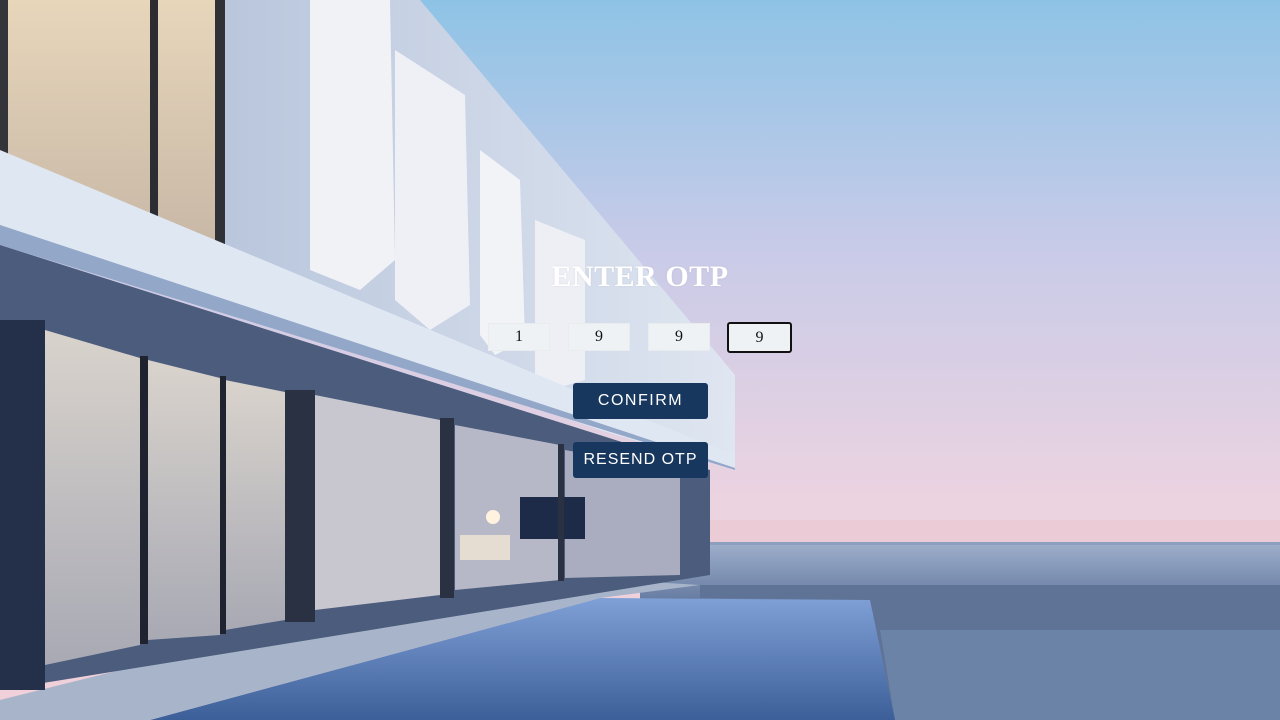 The width and height of the screenshot is (1280, 720). Describe the element at coordinates (640, 401) in the screenshot. I see `confirm-button: CONFIRM` at that location.